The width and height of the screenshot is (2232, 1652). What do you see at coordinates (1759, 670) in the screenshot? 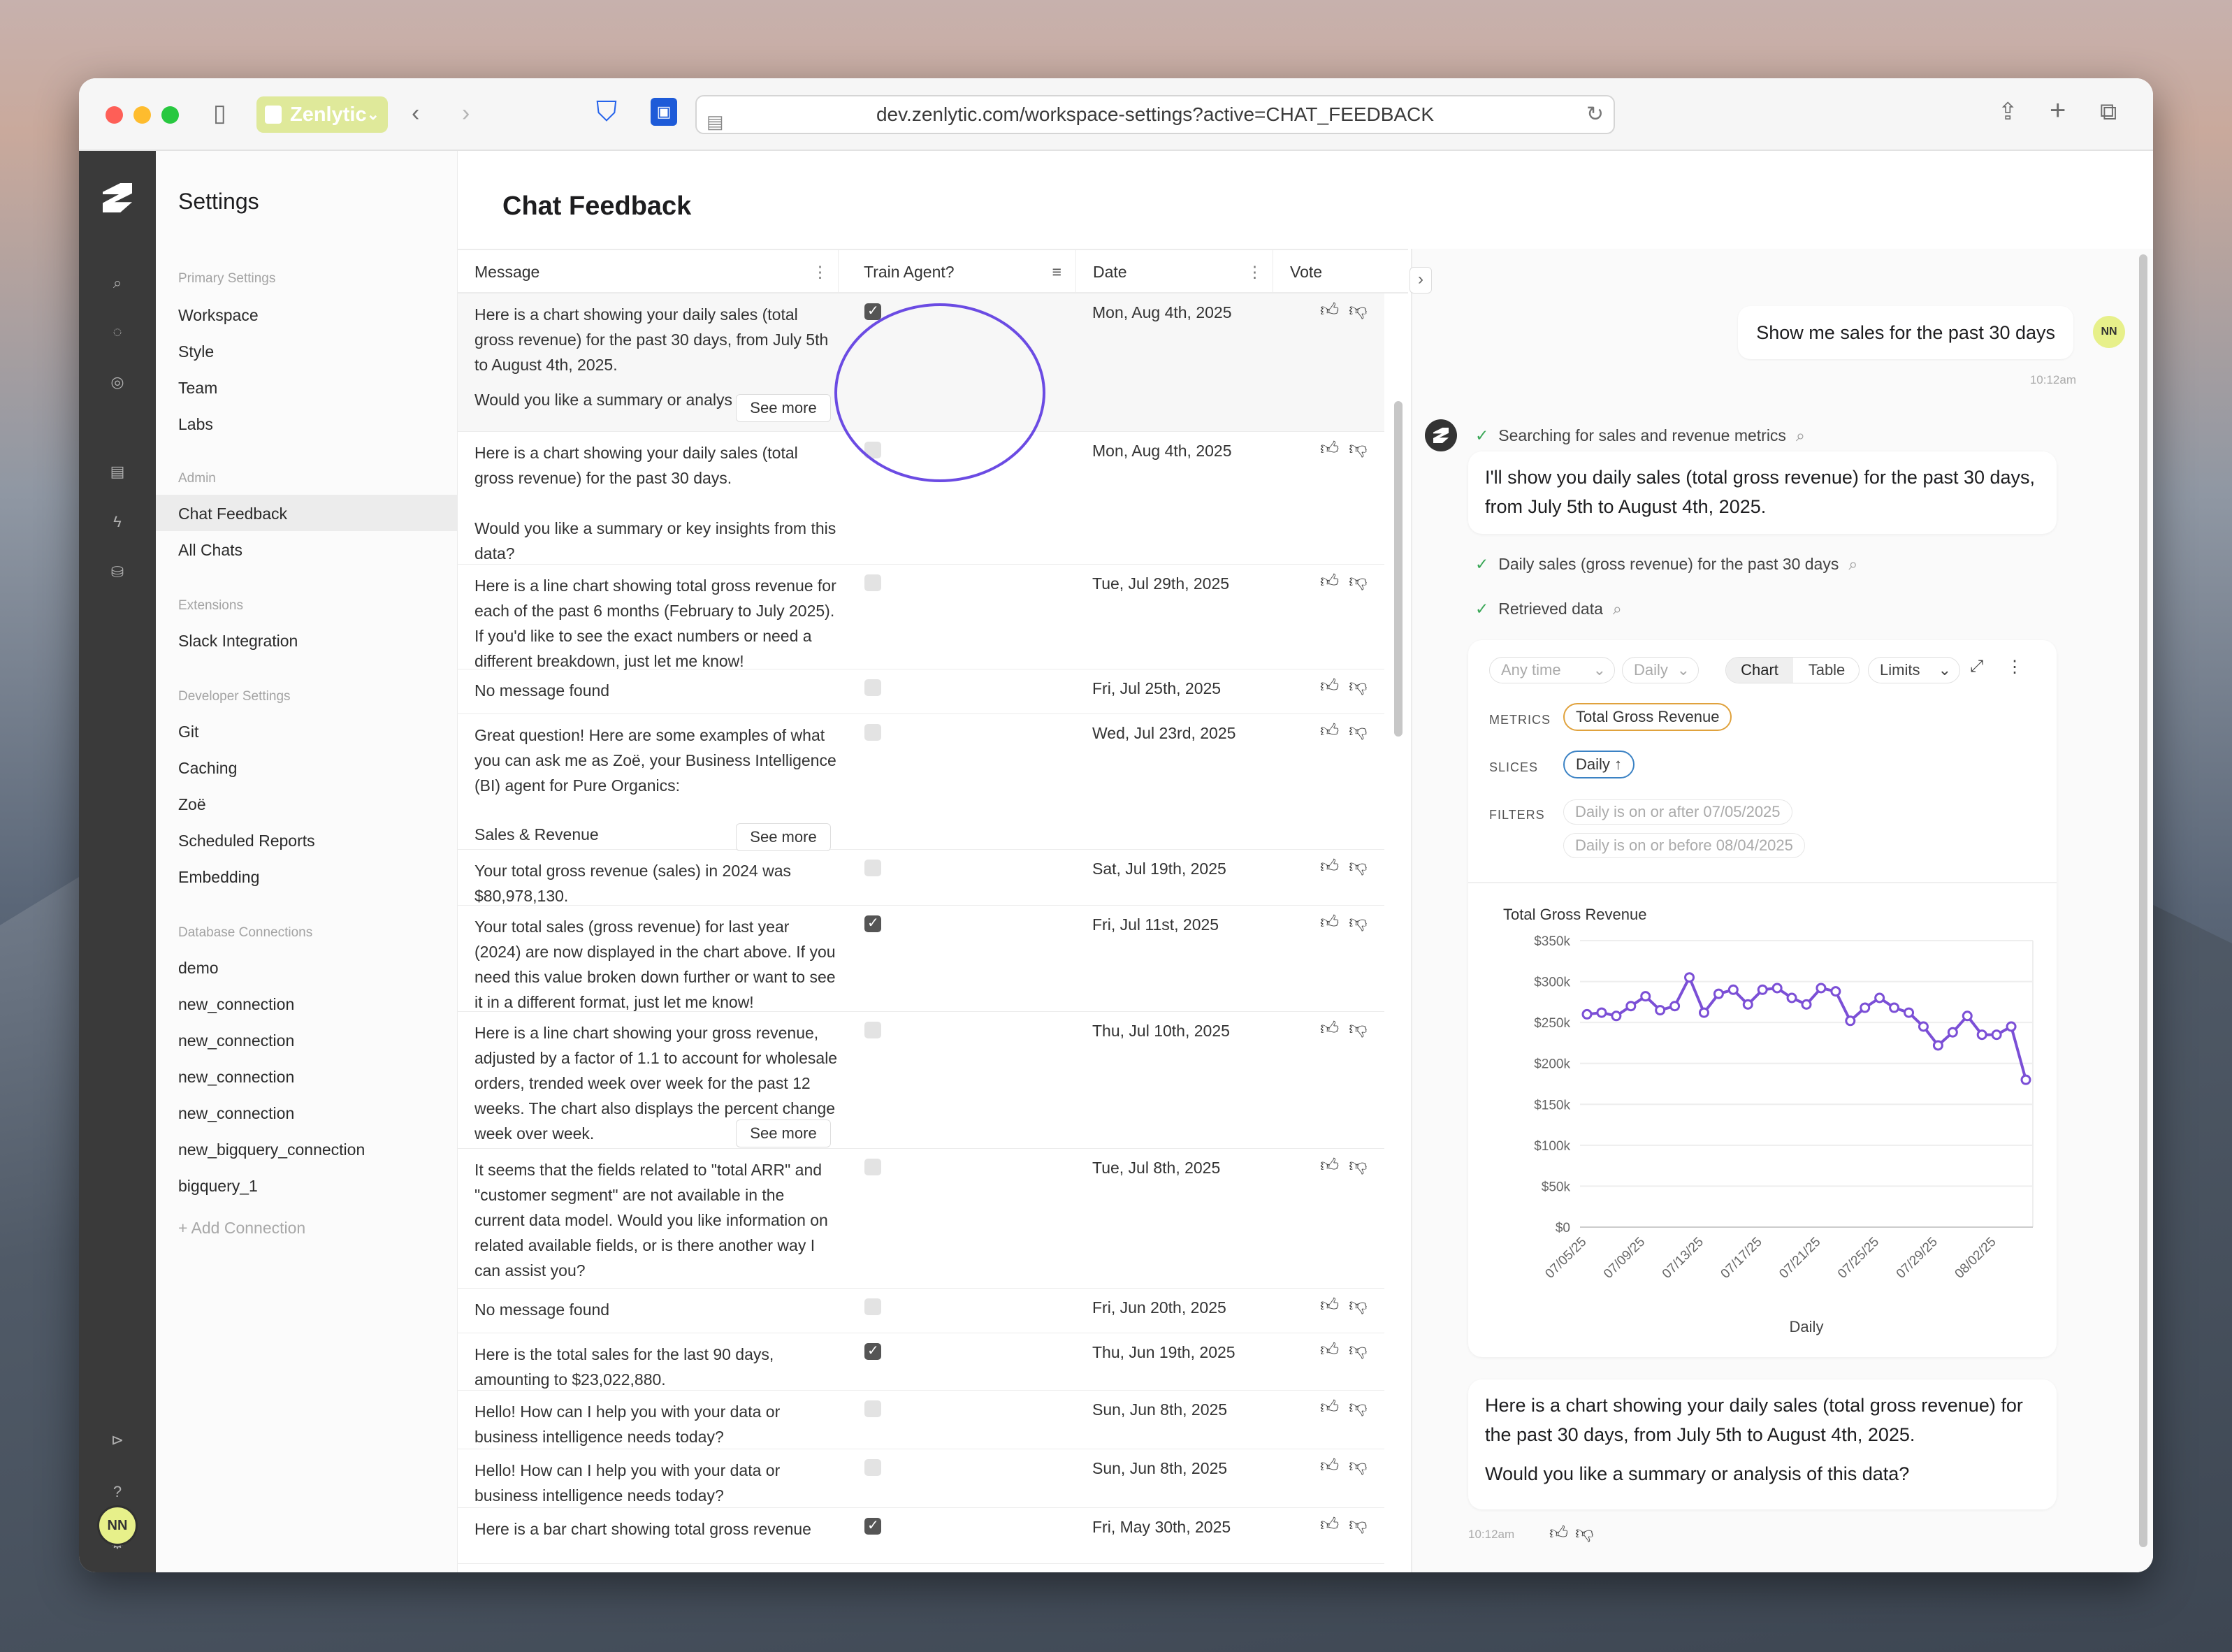
I see `chart-view-tab: Chart` at bounding box center [1759, 670].